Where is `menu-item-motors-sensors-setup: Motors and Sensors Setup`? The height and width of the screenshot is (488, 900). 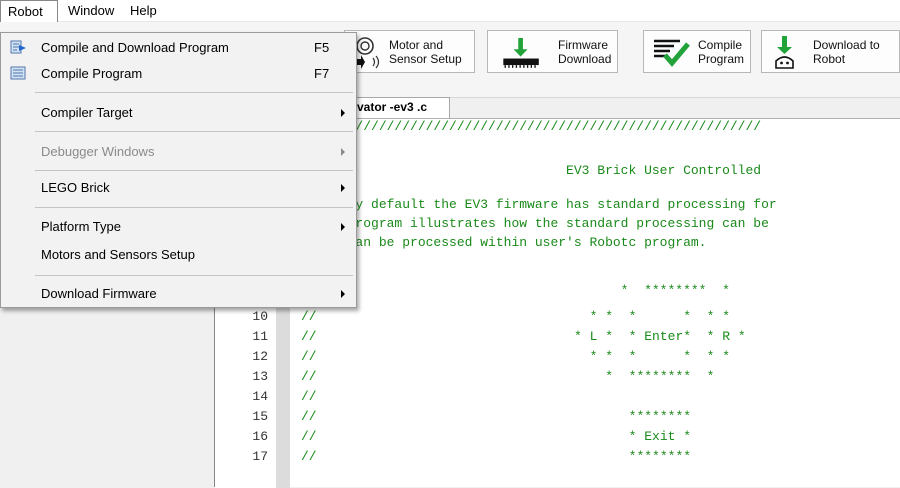
menu-item-motors-sensors-setup: Motors and Sensors Setup is located at coordinates (178, 255).